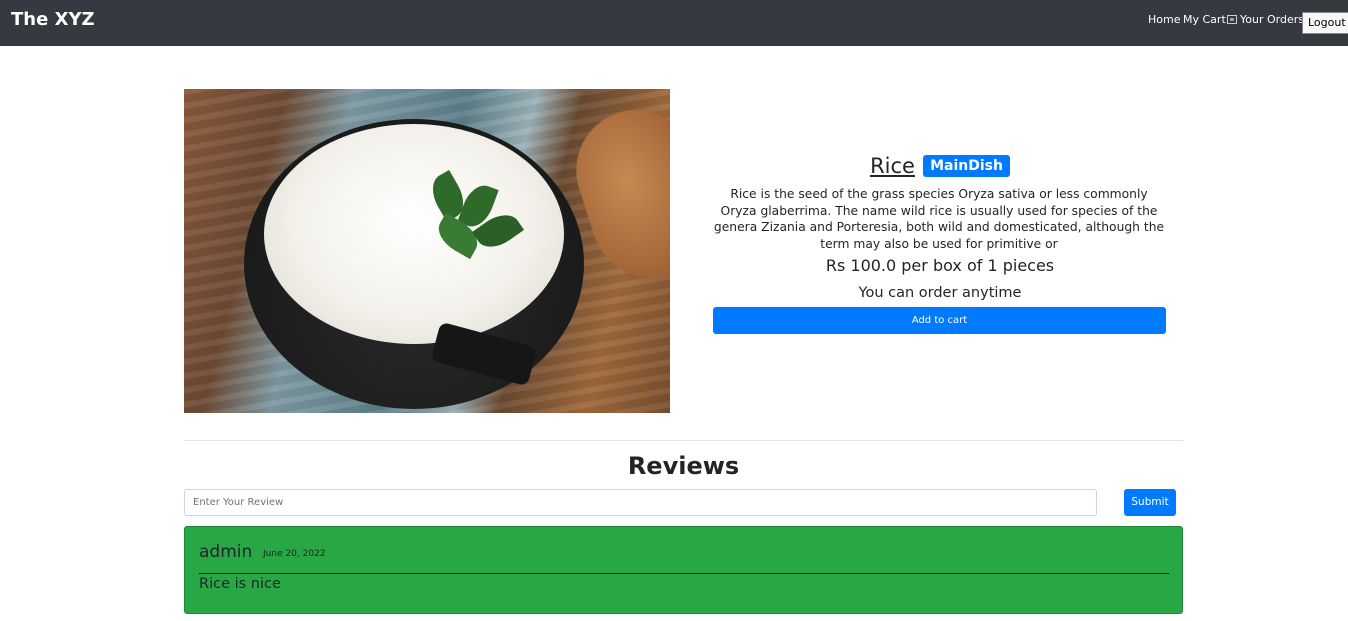 This screenshot has width=1348, height=621. What do you see at coordinates (940, 265) in the screenshot?
I see `product-price: Rs 100.0 per box of 1 pieces` at bounding box center [940, 265].